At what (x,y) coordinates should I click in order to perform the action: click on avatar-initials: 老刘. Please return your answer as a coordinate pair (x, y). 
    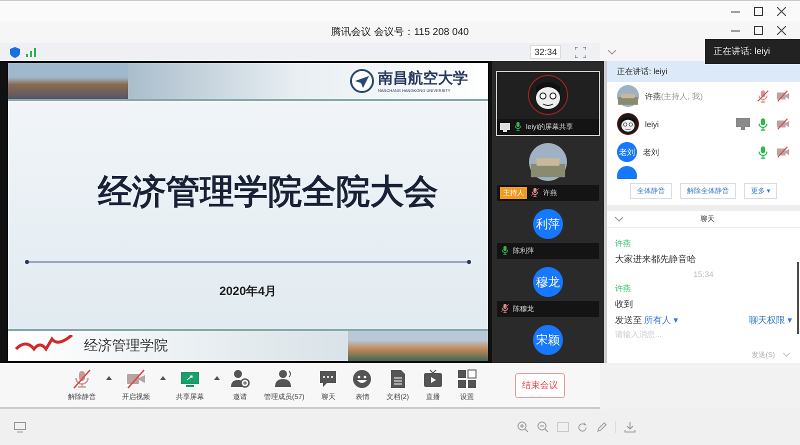
    Looking at the image, I should click on (627, 152).